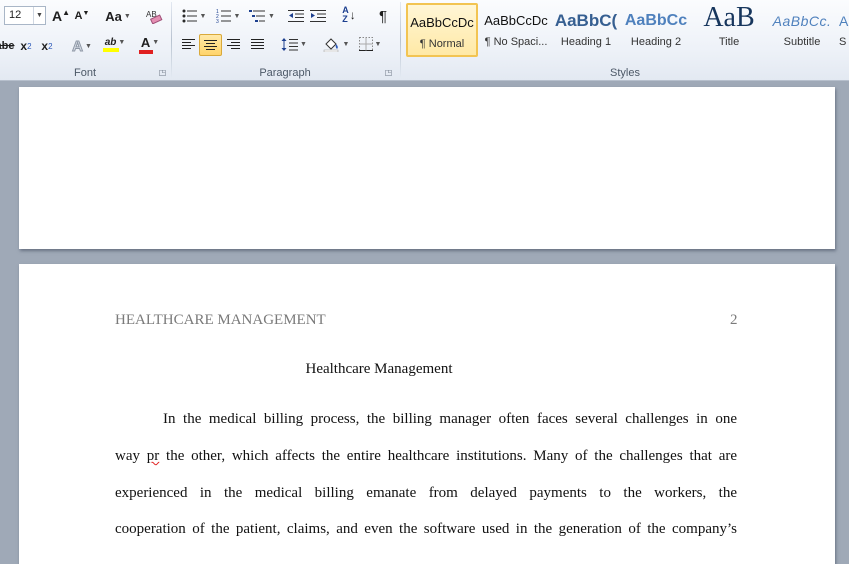 This screenshot has width=849, height=564. Describe the element at coordinates (345, 14) in the screenshot. I see `sort-icon: A Z` at that location.